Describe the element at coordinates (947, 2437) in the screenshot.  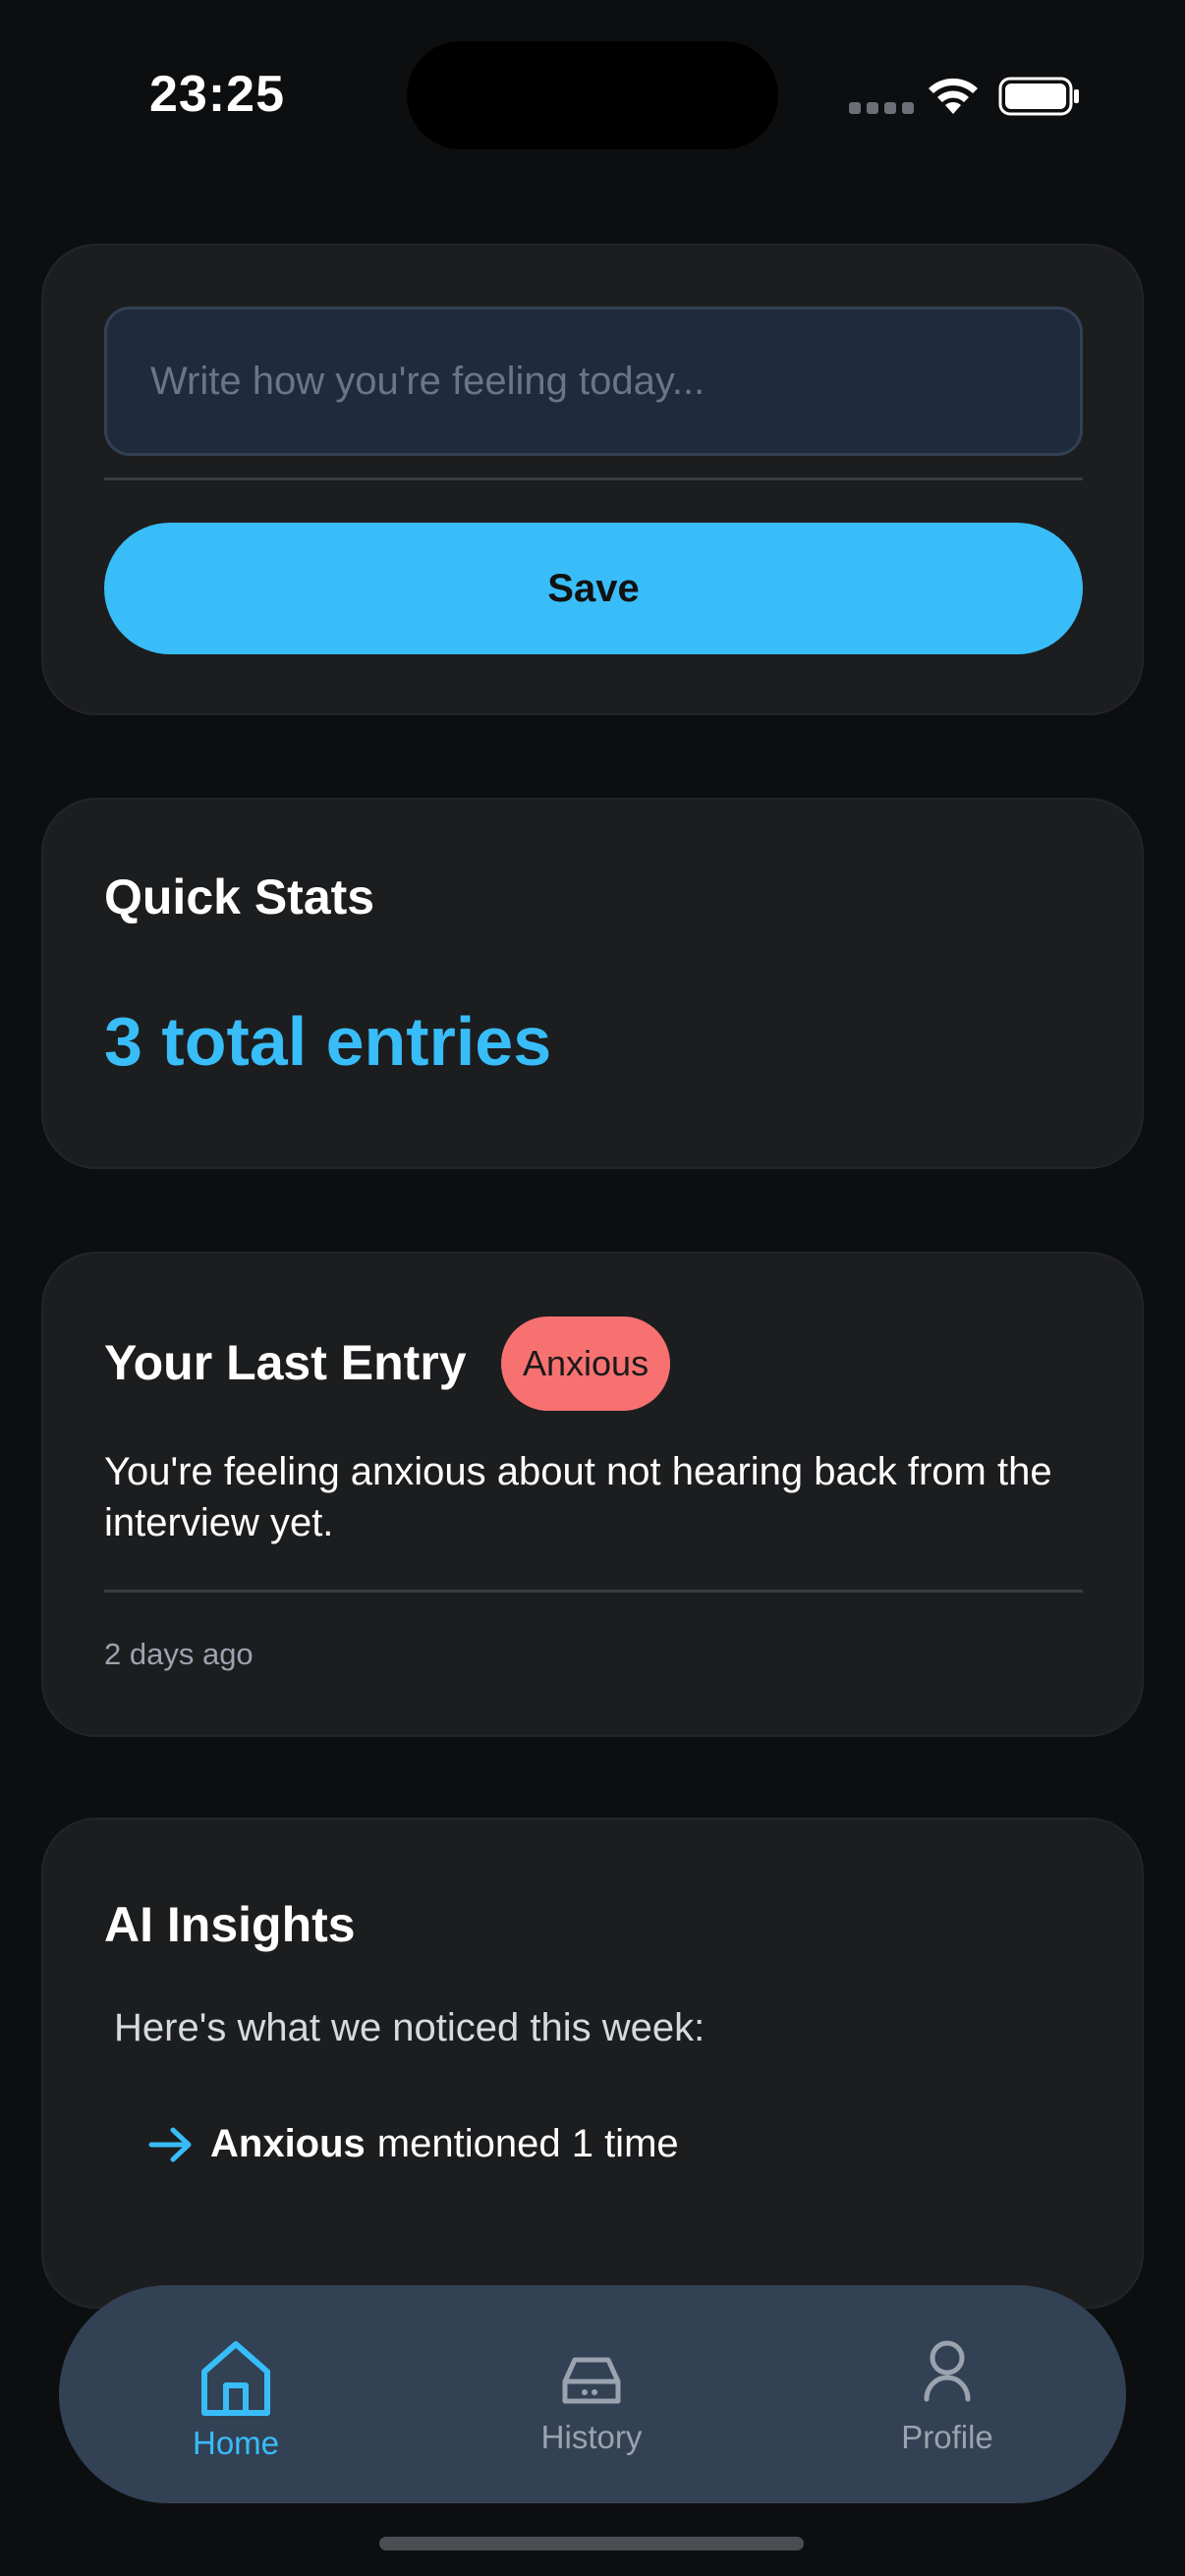
I see `tab-profile-label: Profile` at that location.